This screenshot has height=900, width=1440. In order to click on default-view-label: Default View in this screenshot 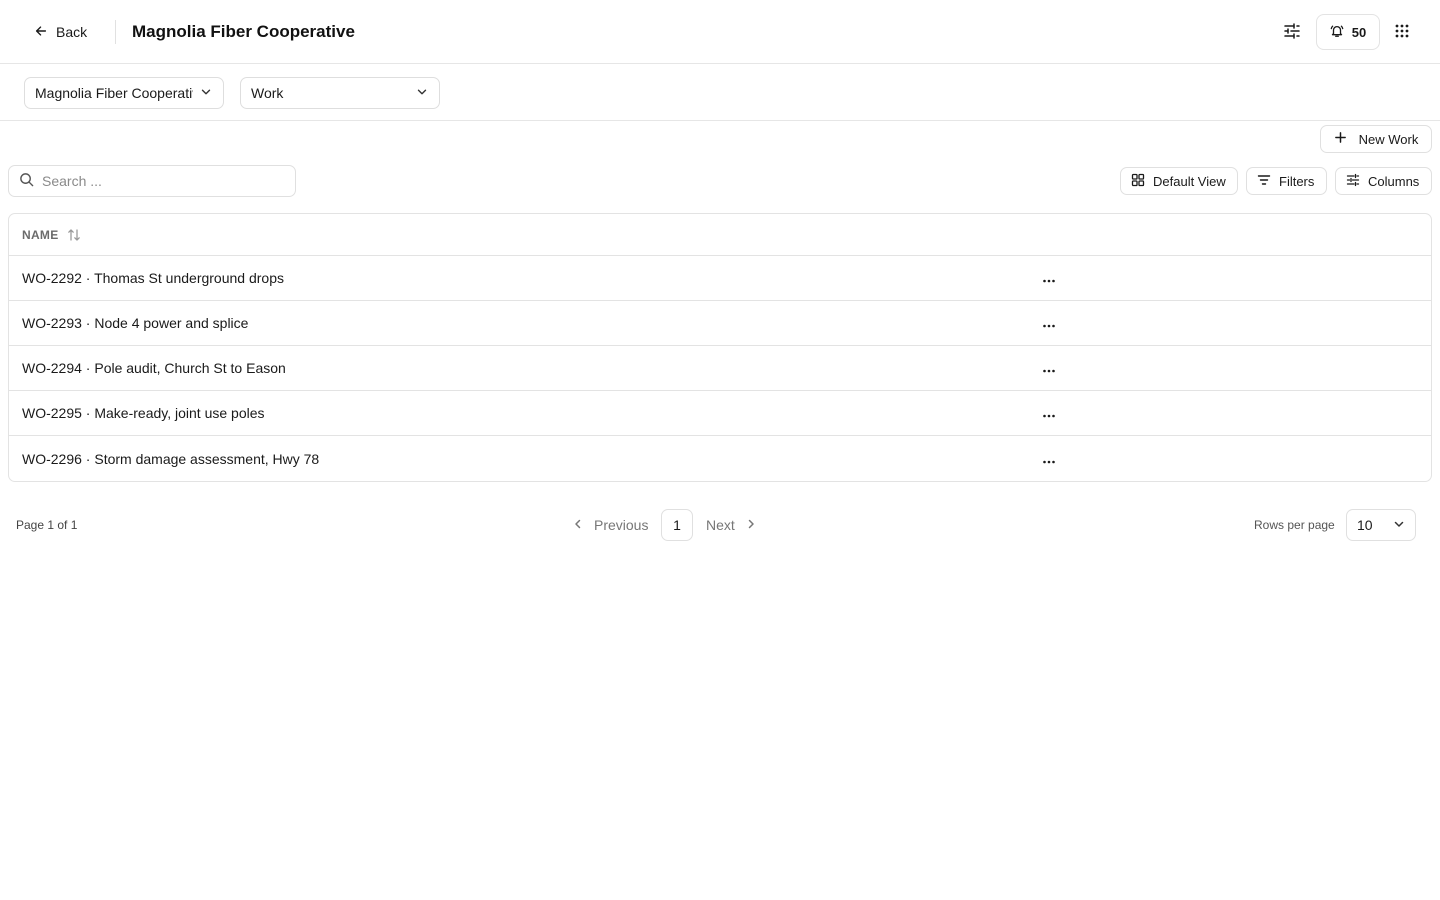, I will do `click(1189, 181)`.